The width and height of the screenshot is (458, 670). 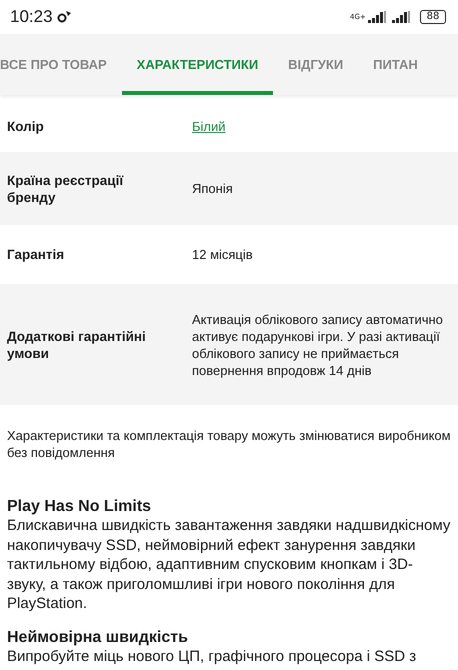 What do you see at coordinates (198, 64) in the screenshot?
I see `tab: ХАРАКТЕРИСТИКИ` at bounding box center [198, 64].